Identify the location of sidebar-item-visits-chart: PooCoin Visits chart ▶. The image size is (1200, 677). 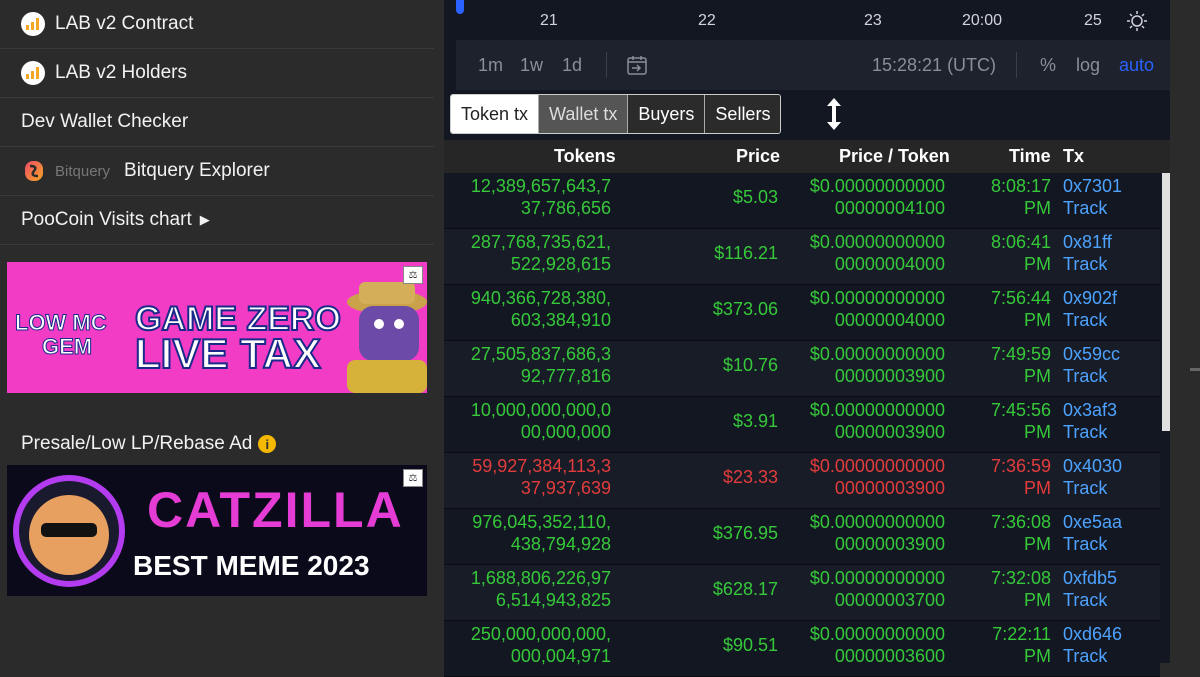
(217, 220).